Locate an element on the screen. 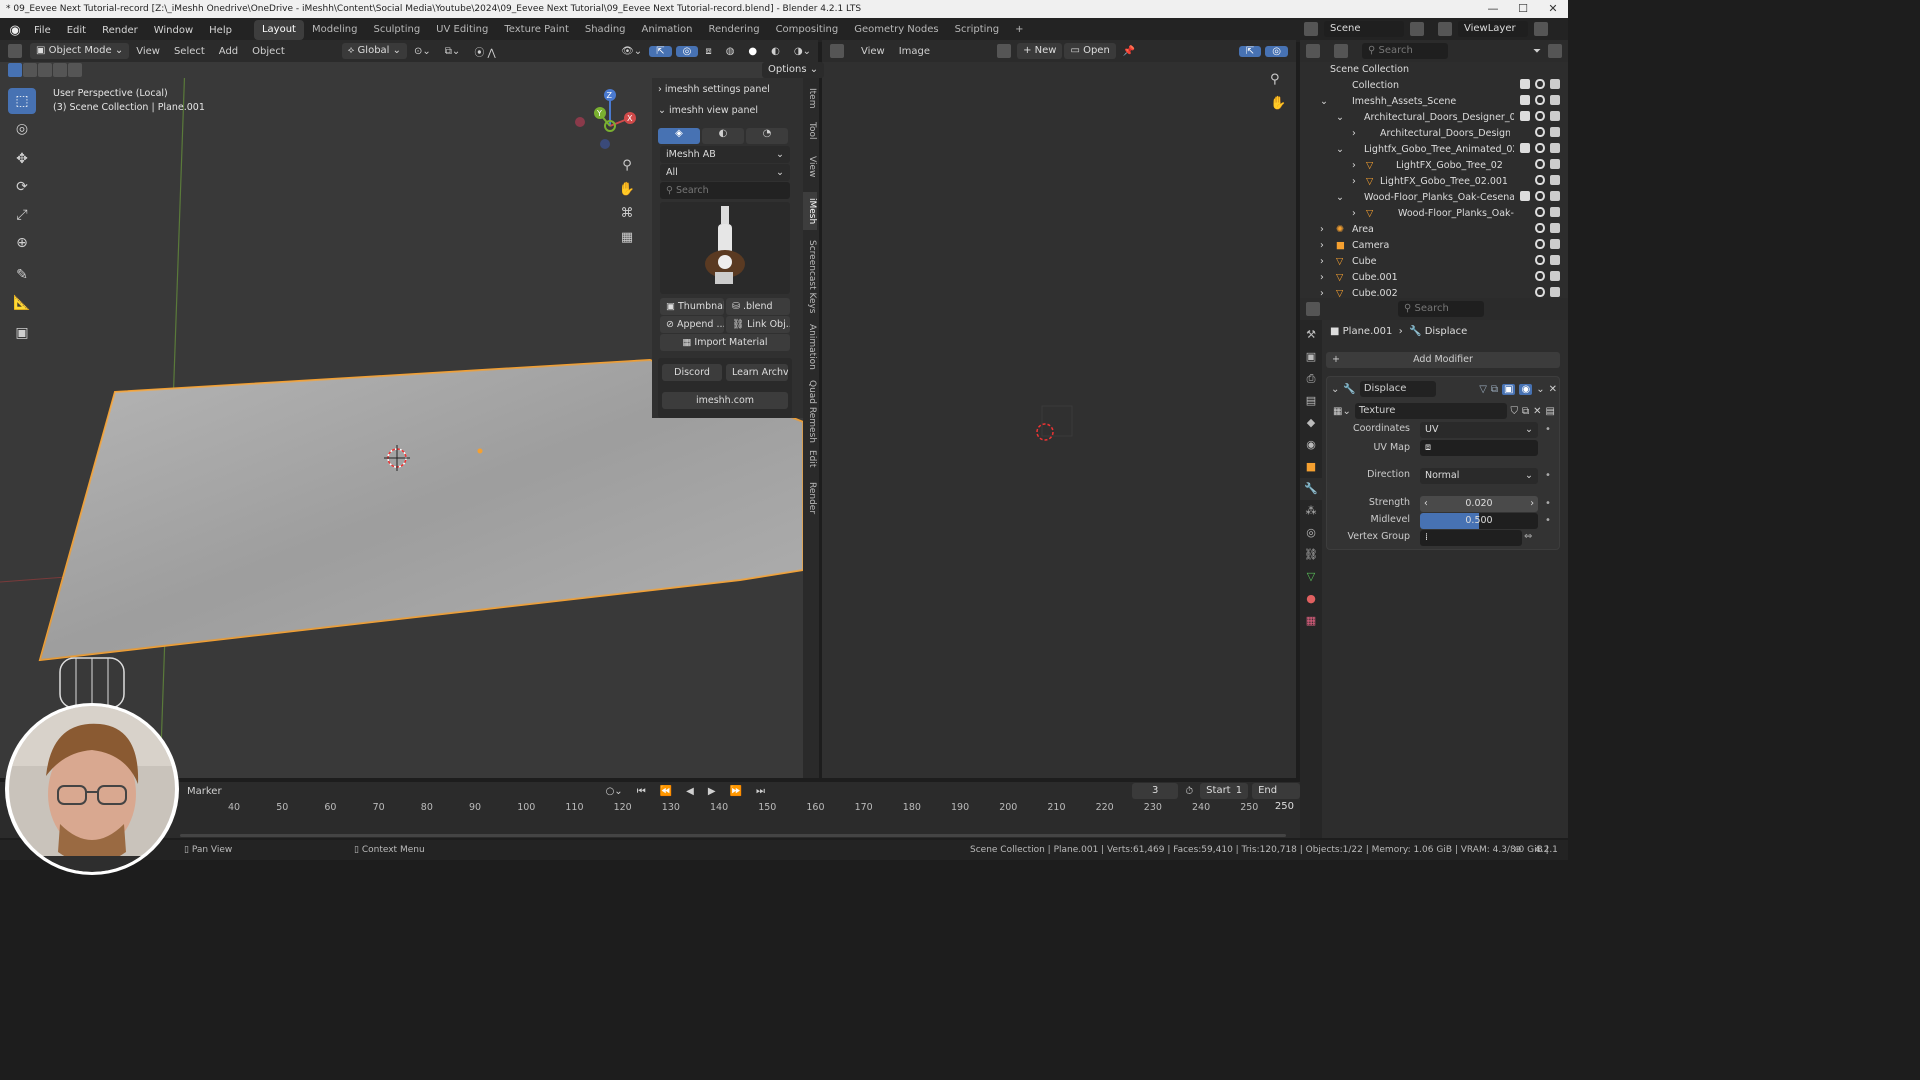 The width and height of the screenshot is (1920, 1080). view-layer-tab-icon: ▤ is located at coordinates (1311, 401).